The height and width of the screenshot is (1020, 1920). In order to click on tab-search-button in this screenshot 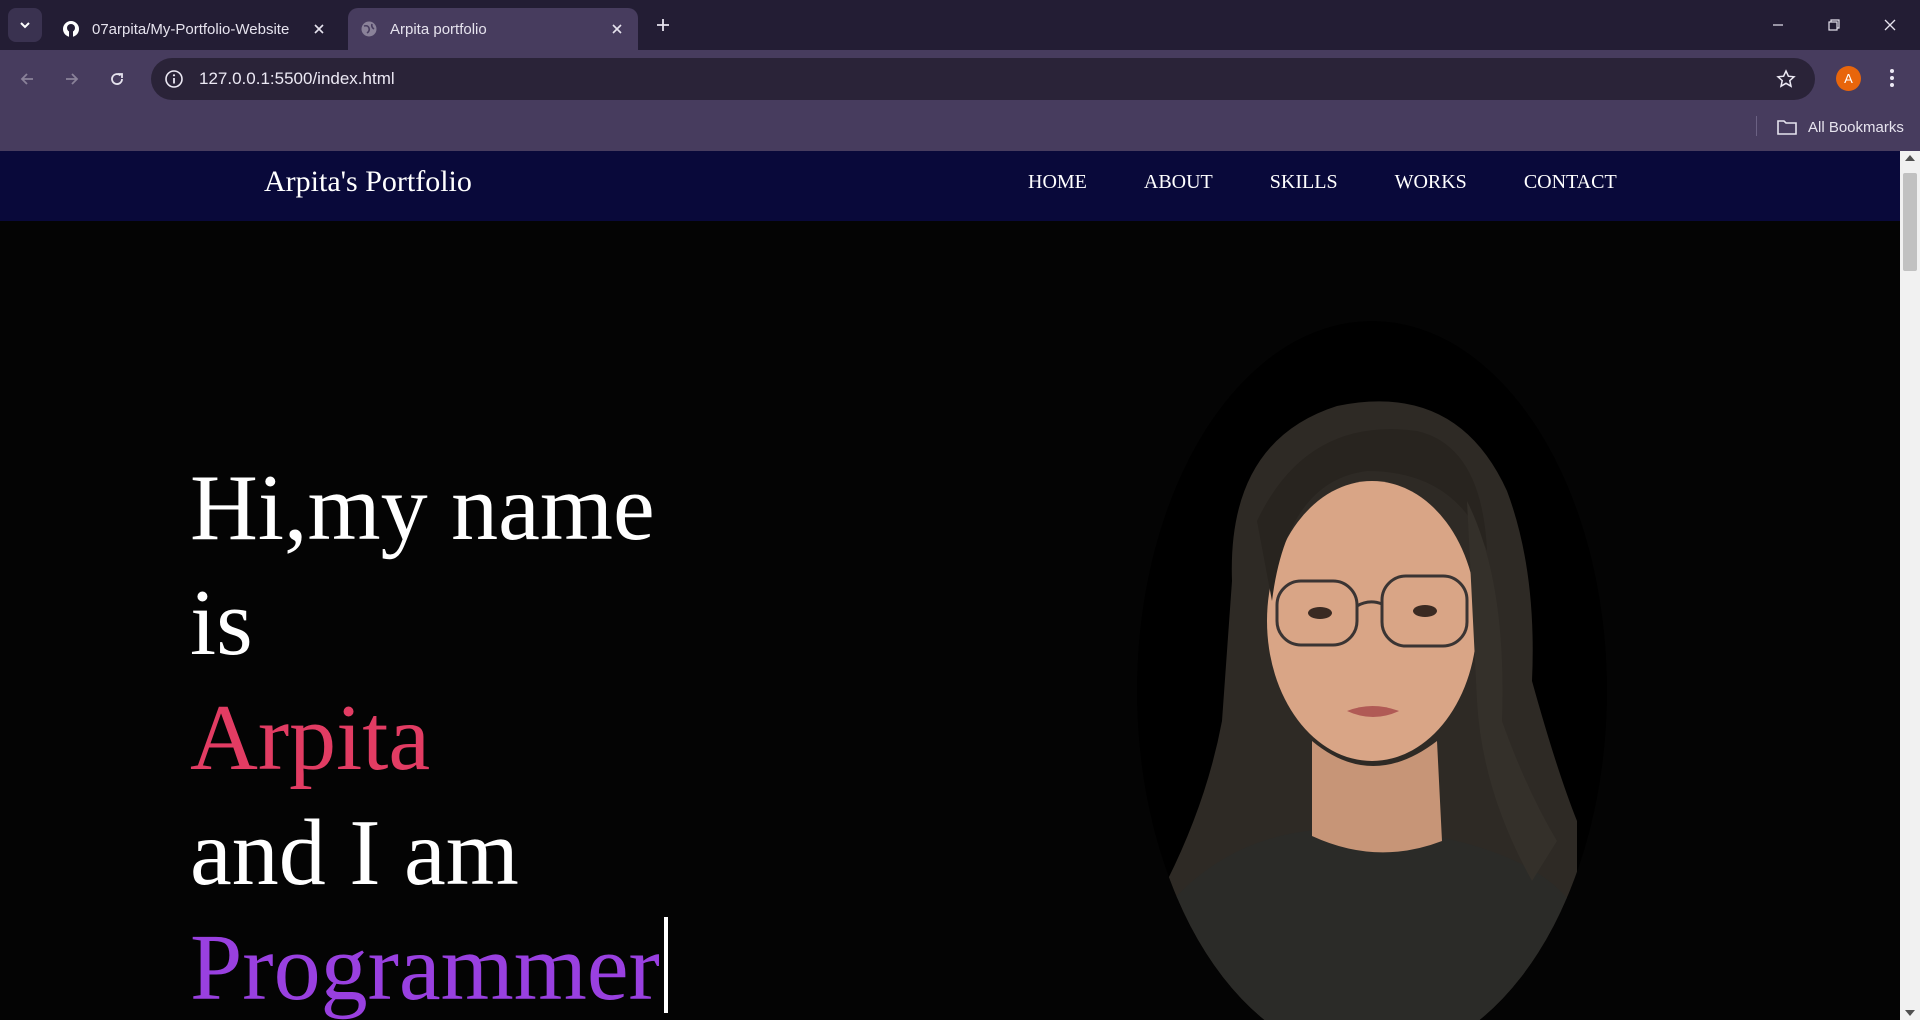, I will do `click(25, 25)`.